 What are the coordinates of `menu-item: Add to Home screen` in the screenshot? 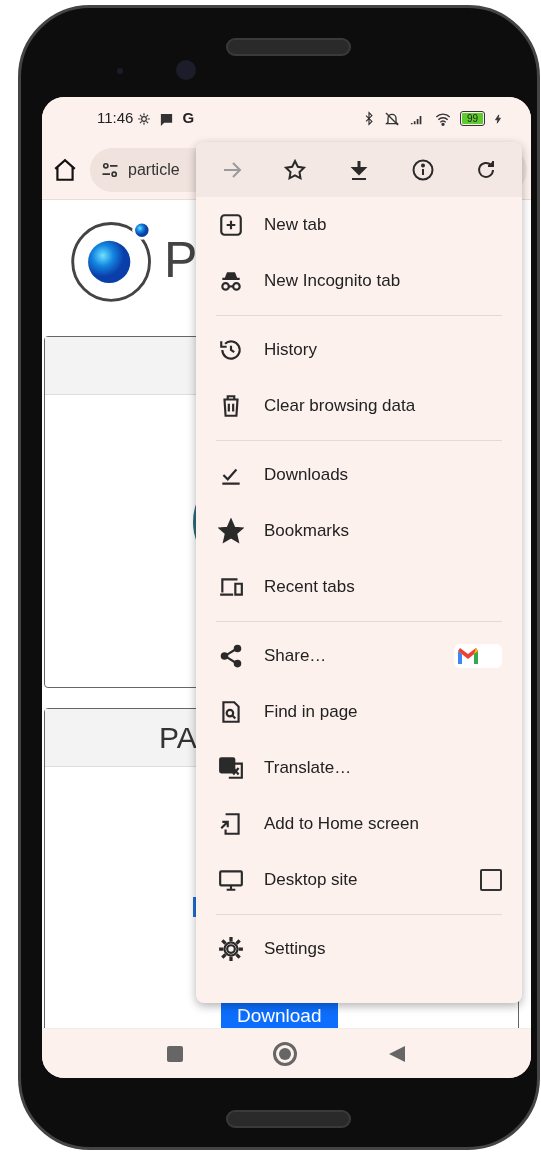 It's located at (359, 824).